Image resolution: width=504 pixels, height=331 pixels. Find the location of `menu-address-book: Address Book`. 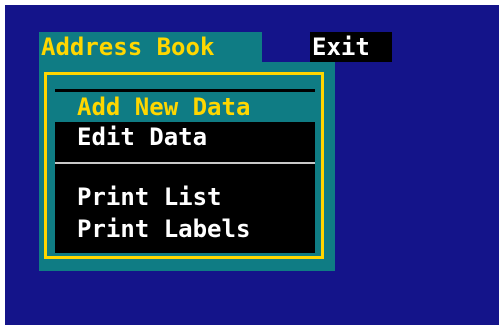

menu-address-book: Address Book is located at coordinates (150, 47).